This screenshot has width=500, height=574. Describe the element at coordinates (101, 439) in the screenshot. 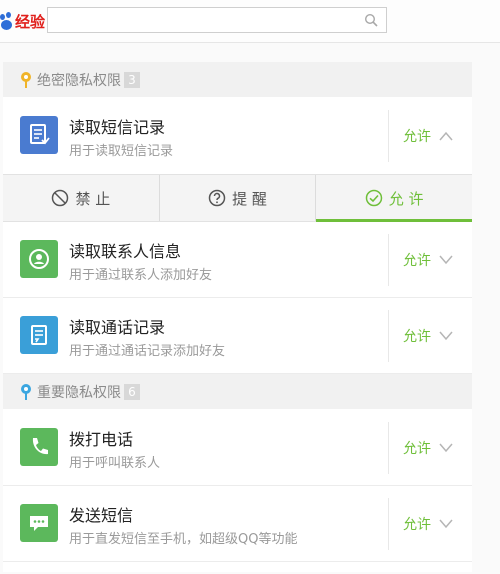

I see `row-title: 拨打电话` at that location.